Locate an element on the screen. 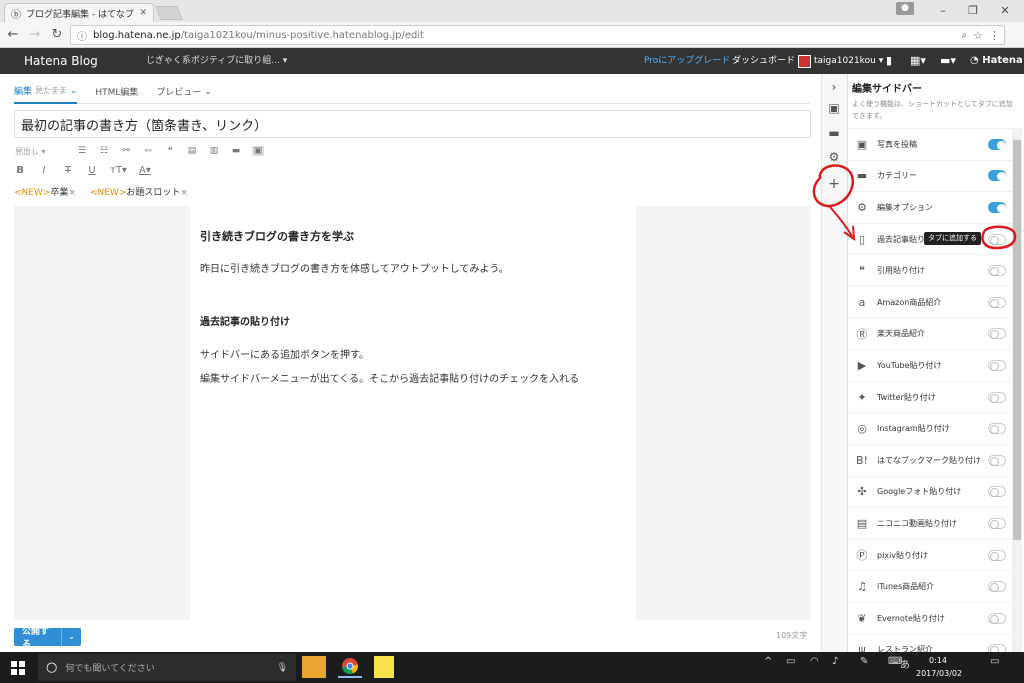 The image size is (1024, 683). tab-edit: 編集 見たまま ⌄ is located at coordinates (46, 92).